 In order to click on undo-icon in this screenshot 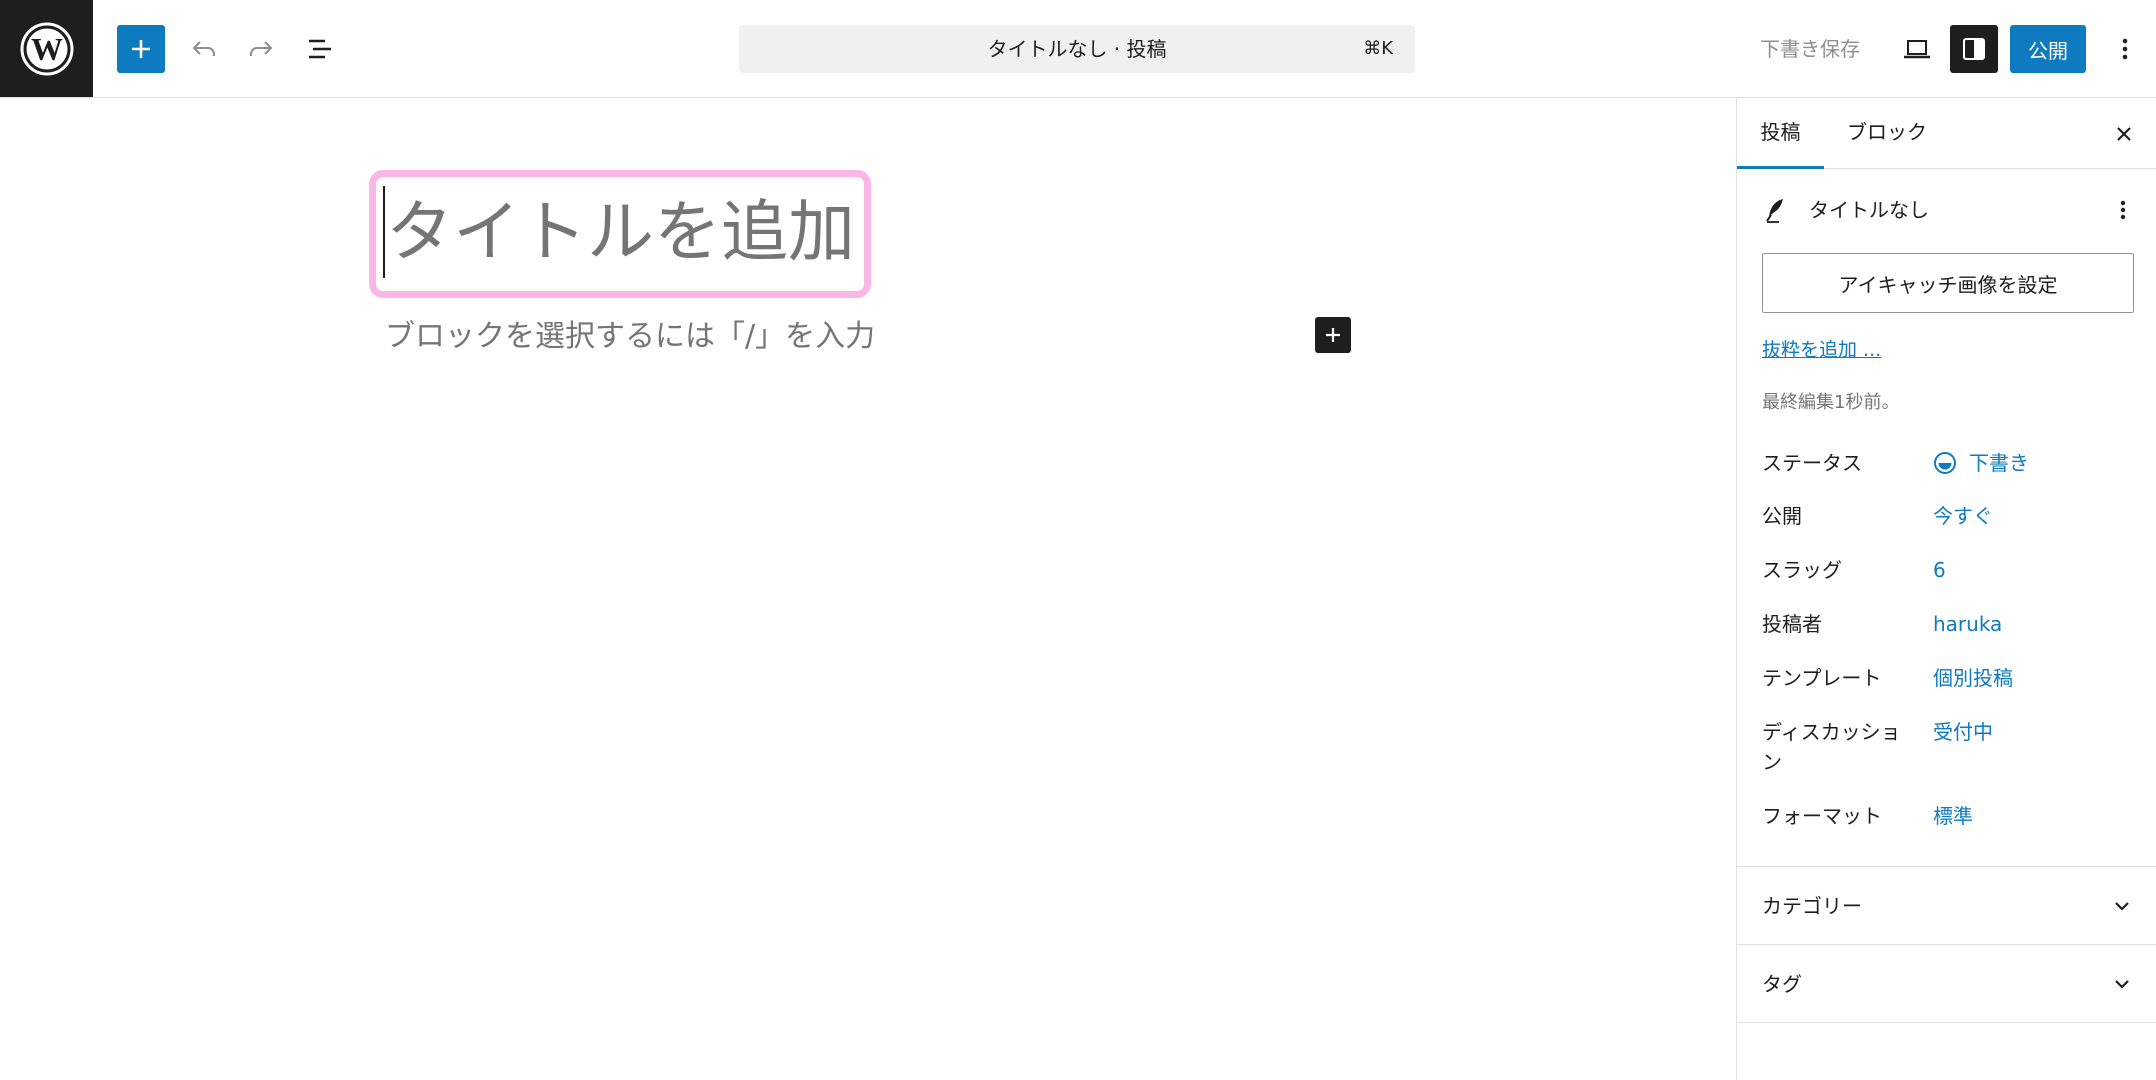, I will do `click(203, 48)`.